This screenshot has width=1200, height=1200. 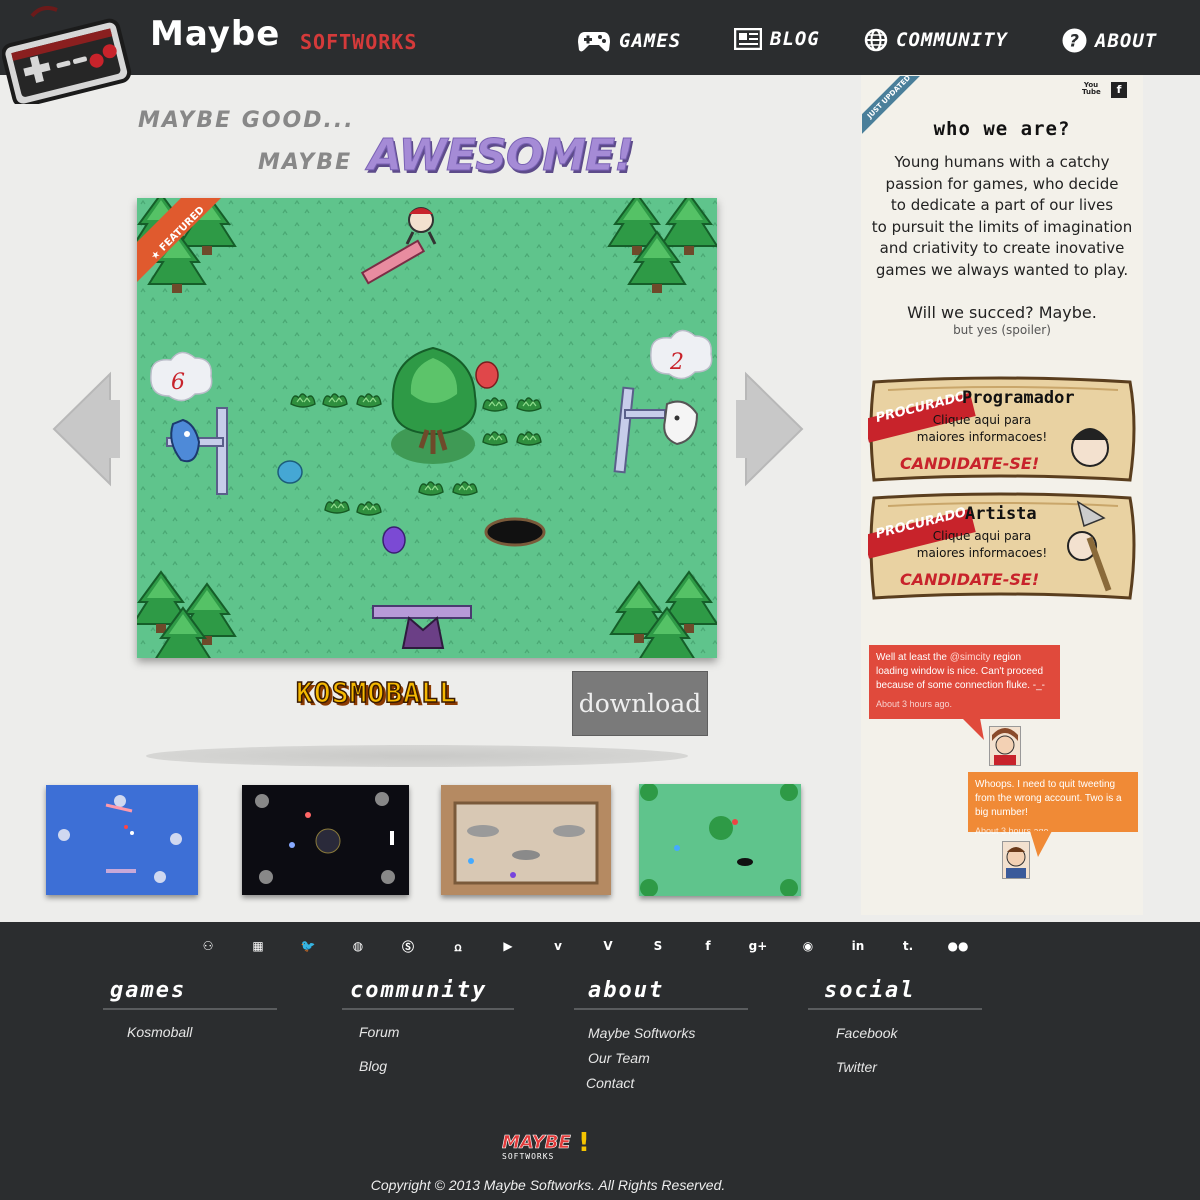 What do you see at coordinates (558, 946) in the screenshot?
I see `vimeo-icon: v` at bounding box center [558, 946].